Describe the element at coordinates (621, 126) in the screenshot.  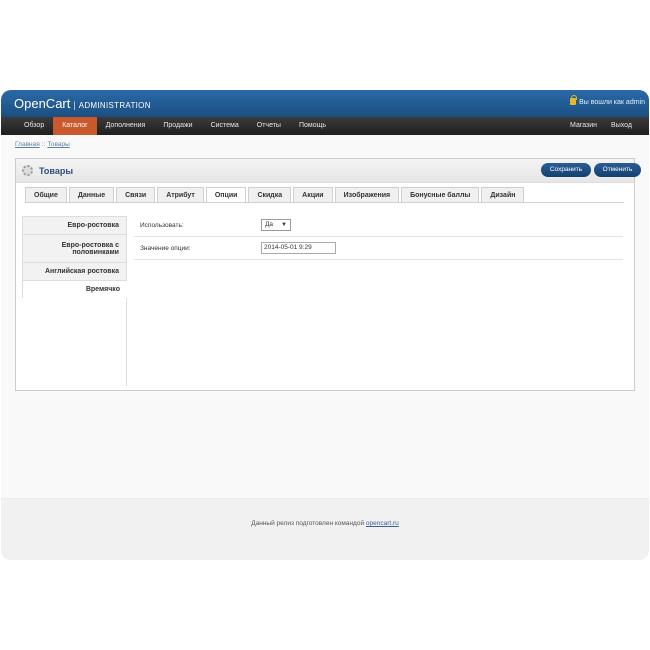
I see `menu-item-logout: Выход` at that location.